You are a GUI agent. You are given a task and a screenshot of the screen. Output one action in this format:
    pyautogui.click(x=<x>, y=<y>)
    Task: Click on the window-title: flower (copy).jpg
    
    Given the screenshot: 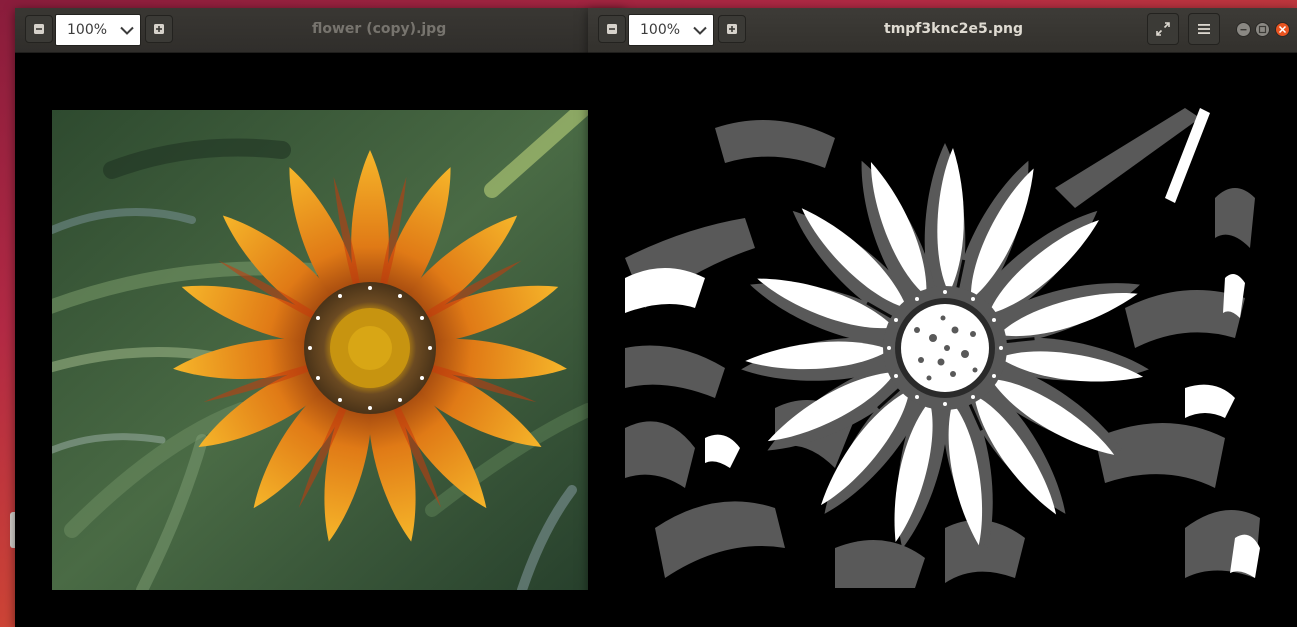 What is the action you would take?
    pyautogui.click(x=379, y=29)
    